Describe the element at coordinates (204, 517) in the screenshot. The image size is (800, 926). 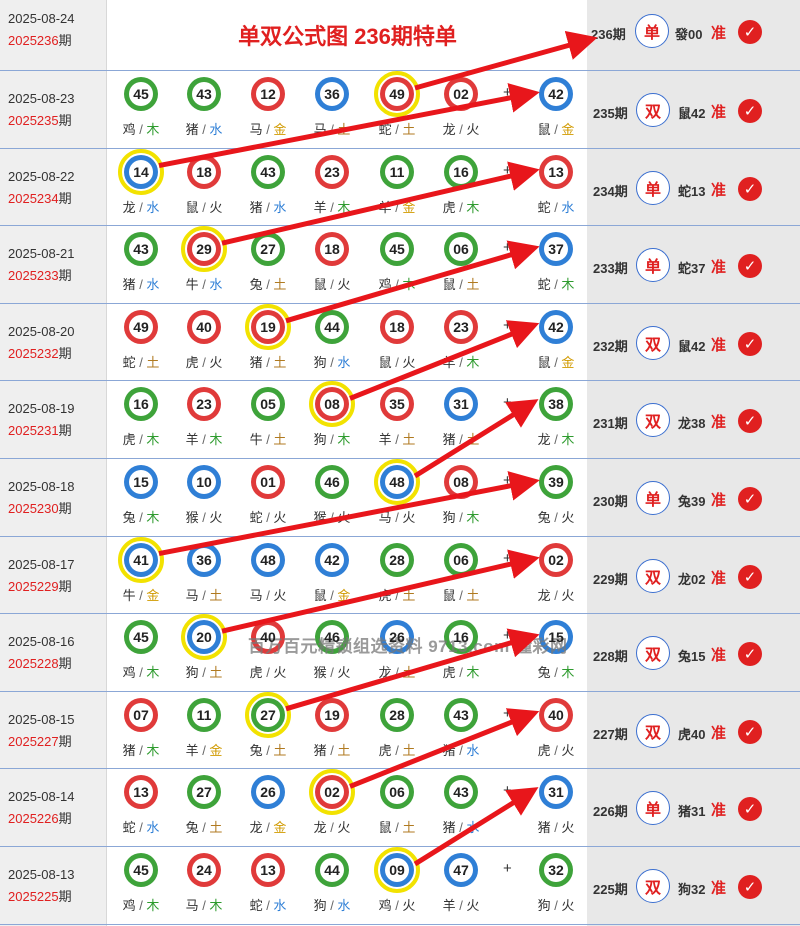
I see `zodiac-element-label: 猴 / 火` at that location.